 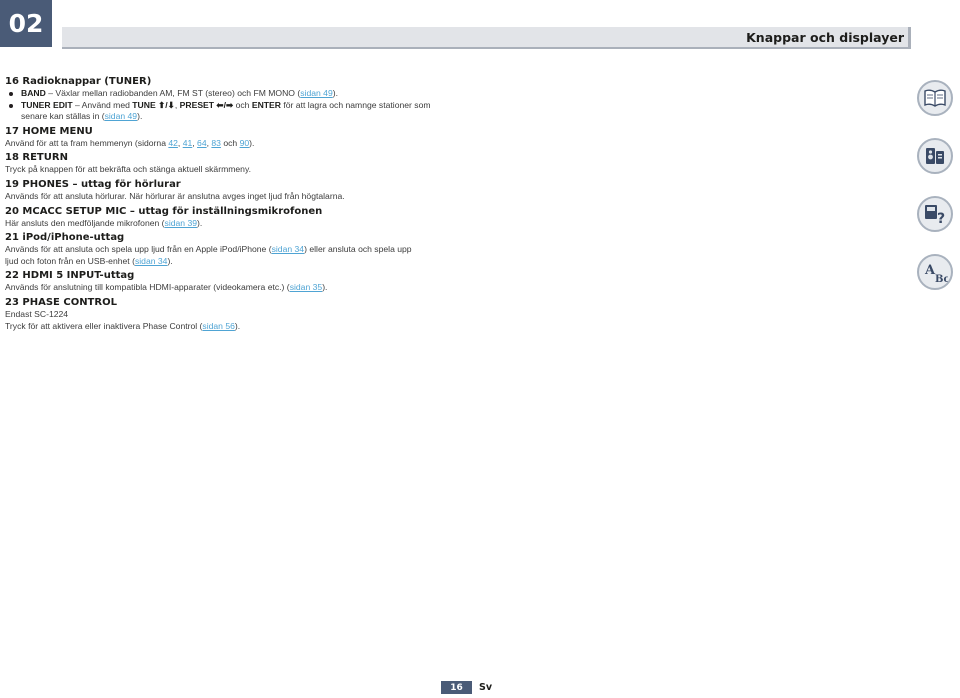 What do you see at coordinates (456, 687) in the screenshot?
I see `page-number: 16` at bounding box center [456, 687].